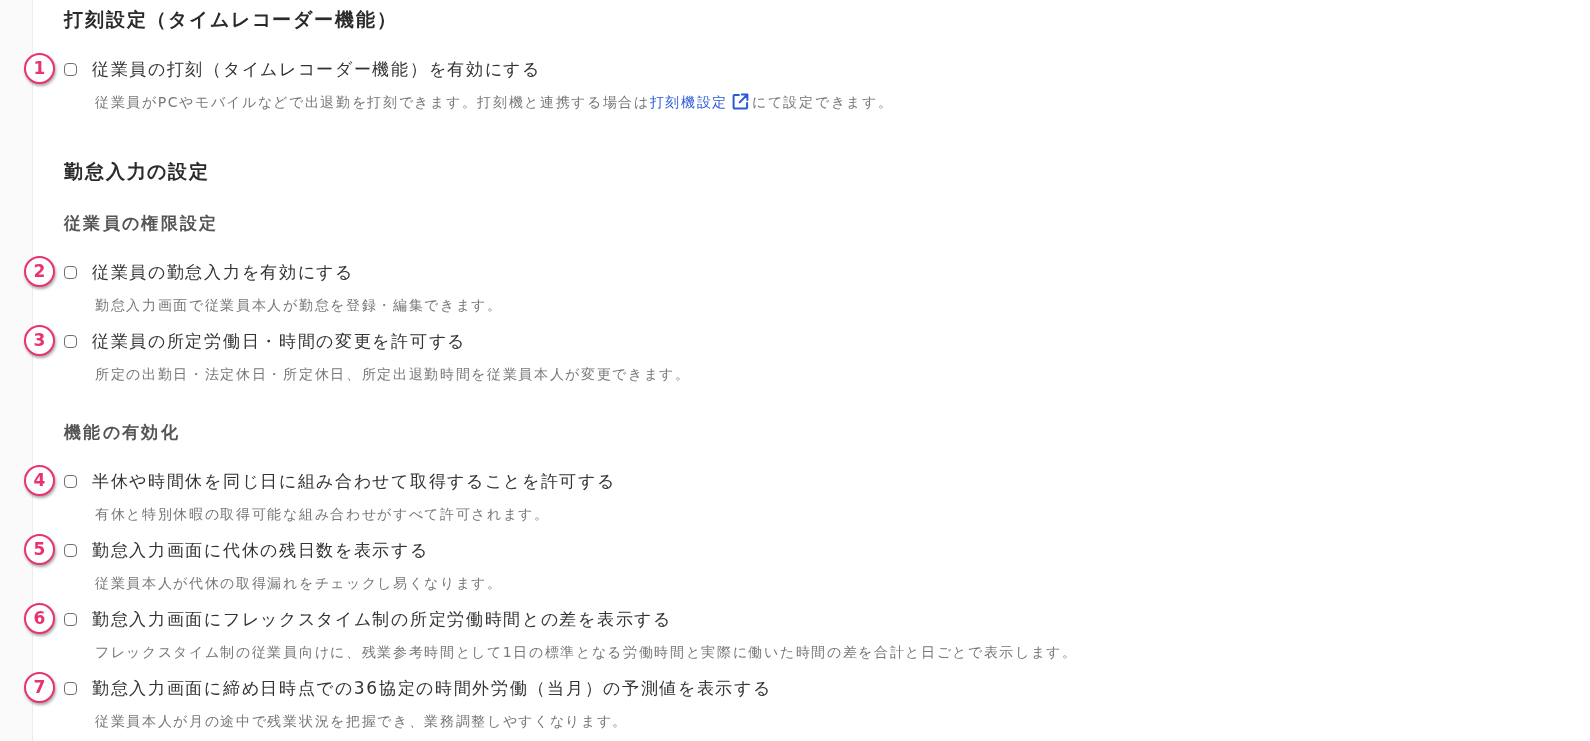  What do you see at coordinates (354, 481) in the screenshot?
I see `option-label: 半休や時間休を同じ日に組み合わせて取得することを許可する` at bounding box center [354, 481].